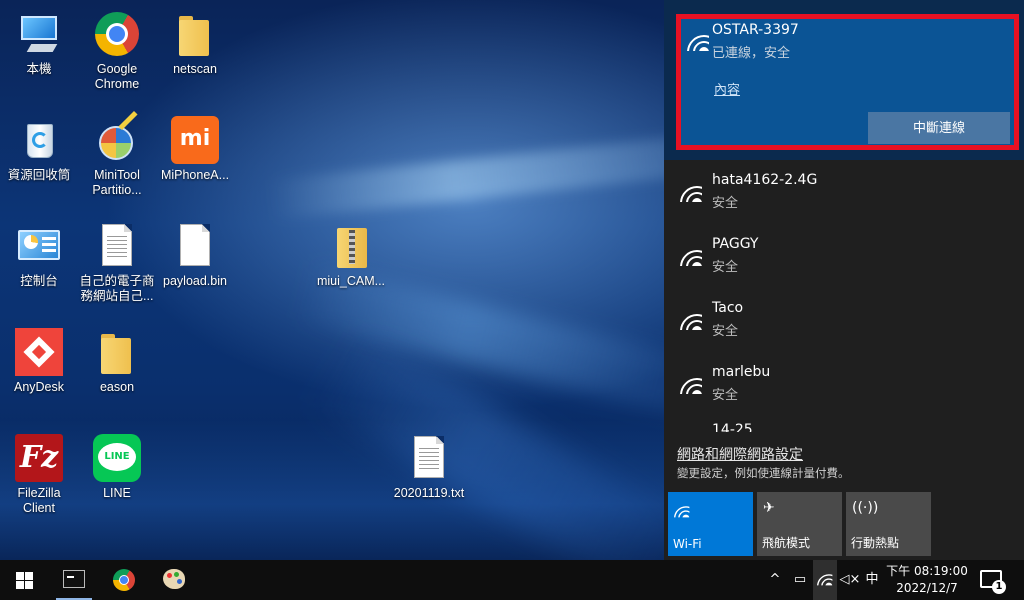 This screenshot has height=600, width=1024. Describe the element at coordinates (24, 580) in the screenshot. I see `start-button` at that location.